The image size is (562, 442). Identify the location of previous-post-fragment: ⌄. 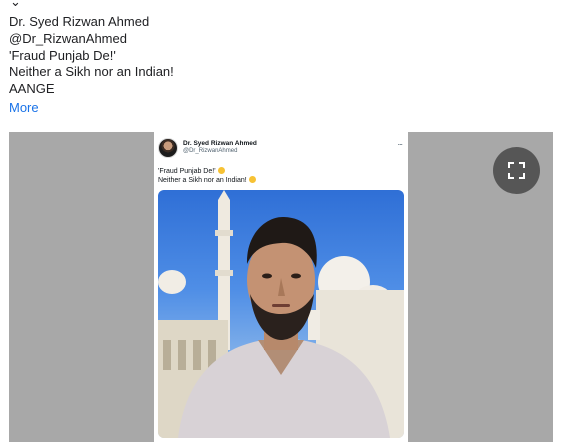
(15, 4).